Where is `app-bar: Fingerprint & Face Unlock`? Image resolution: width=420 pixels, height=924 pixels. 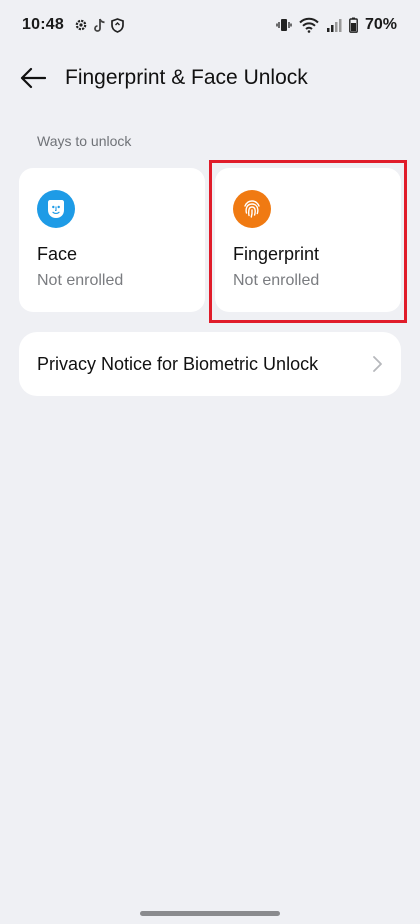 app-bar: Fingerprint & Face Unlock is located at coordinates (210, 78).